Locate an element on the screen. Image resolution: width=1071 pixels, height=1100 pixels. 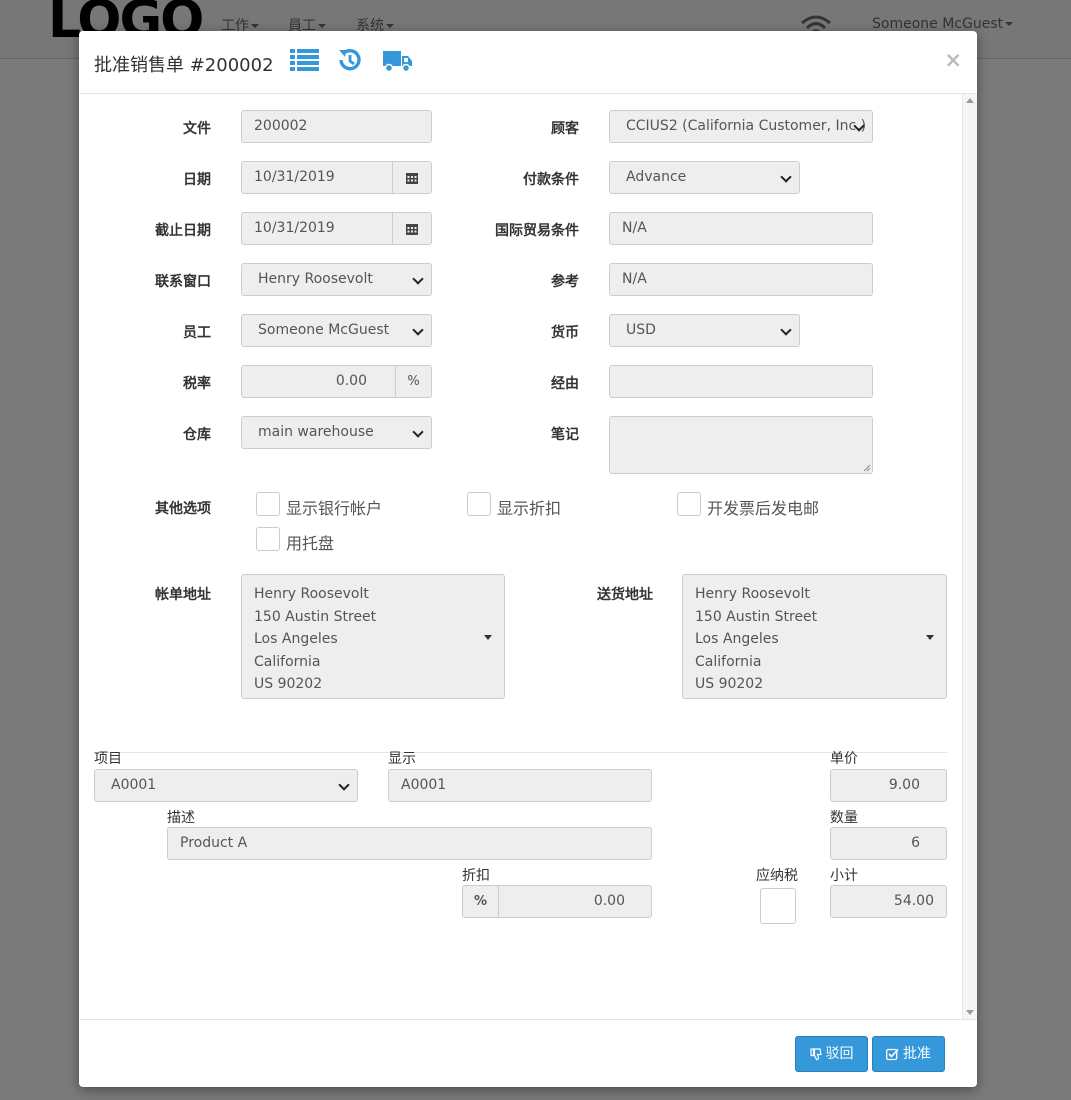
billing-address-label: 帐单地址 is located at coordinates (183, 595).